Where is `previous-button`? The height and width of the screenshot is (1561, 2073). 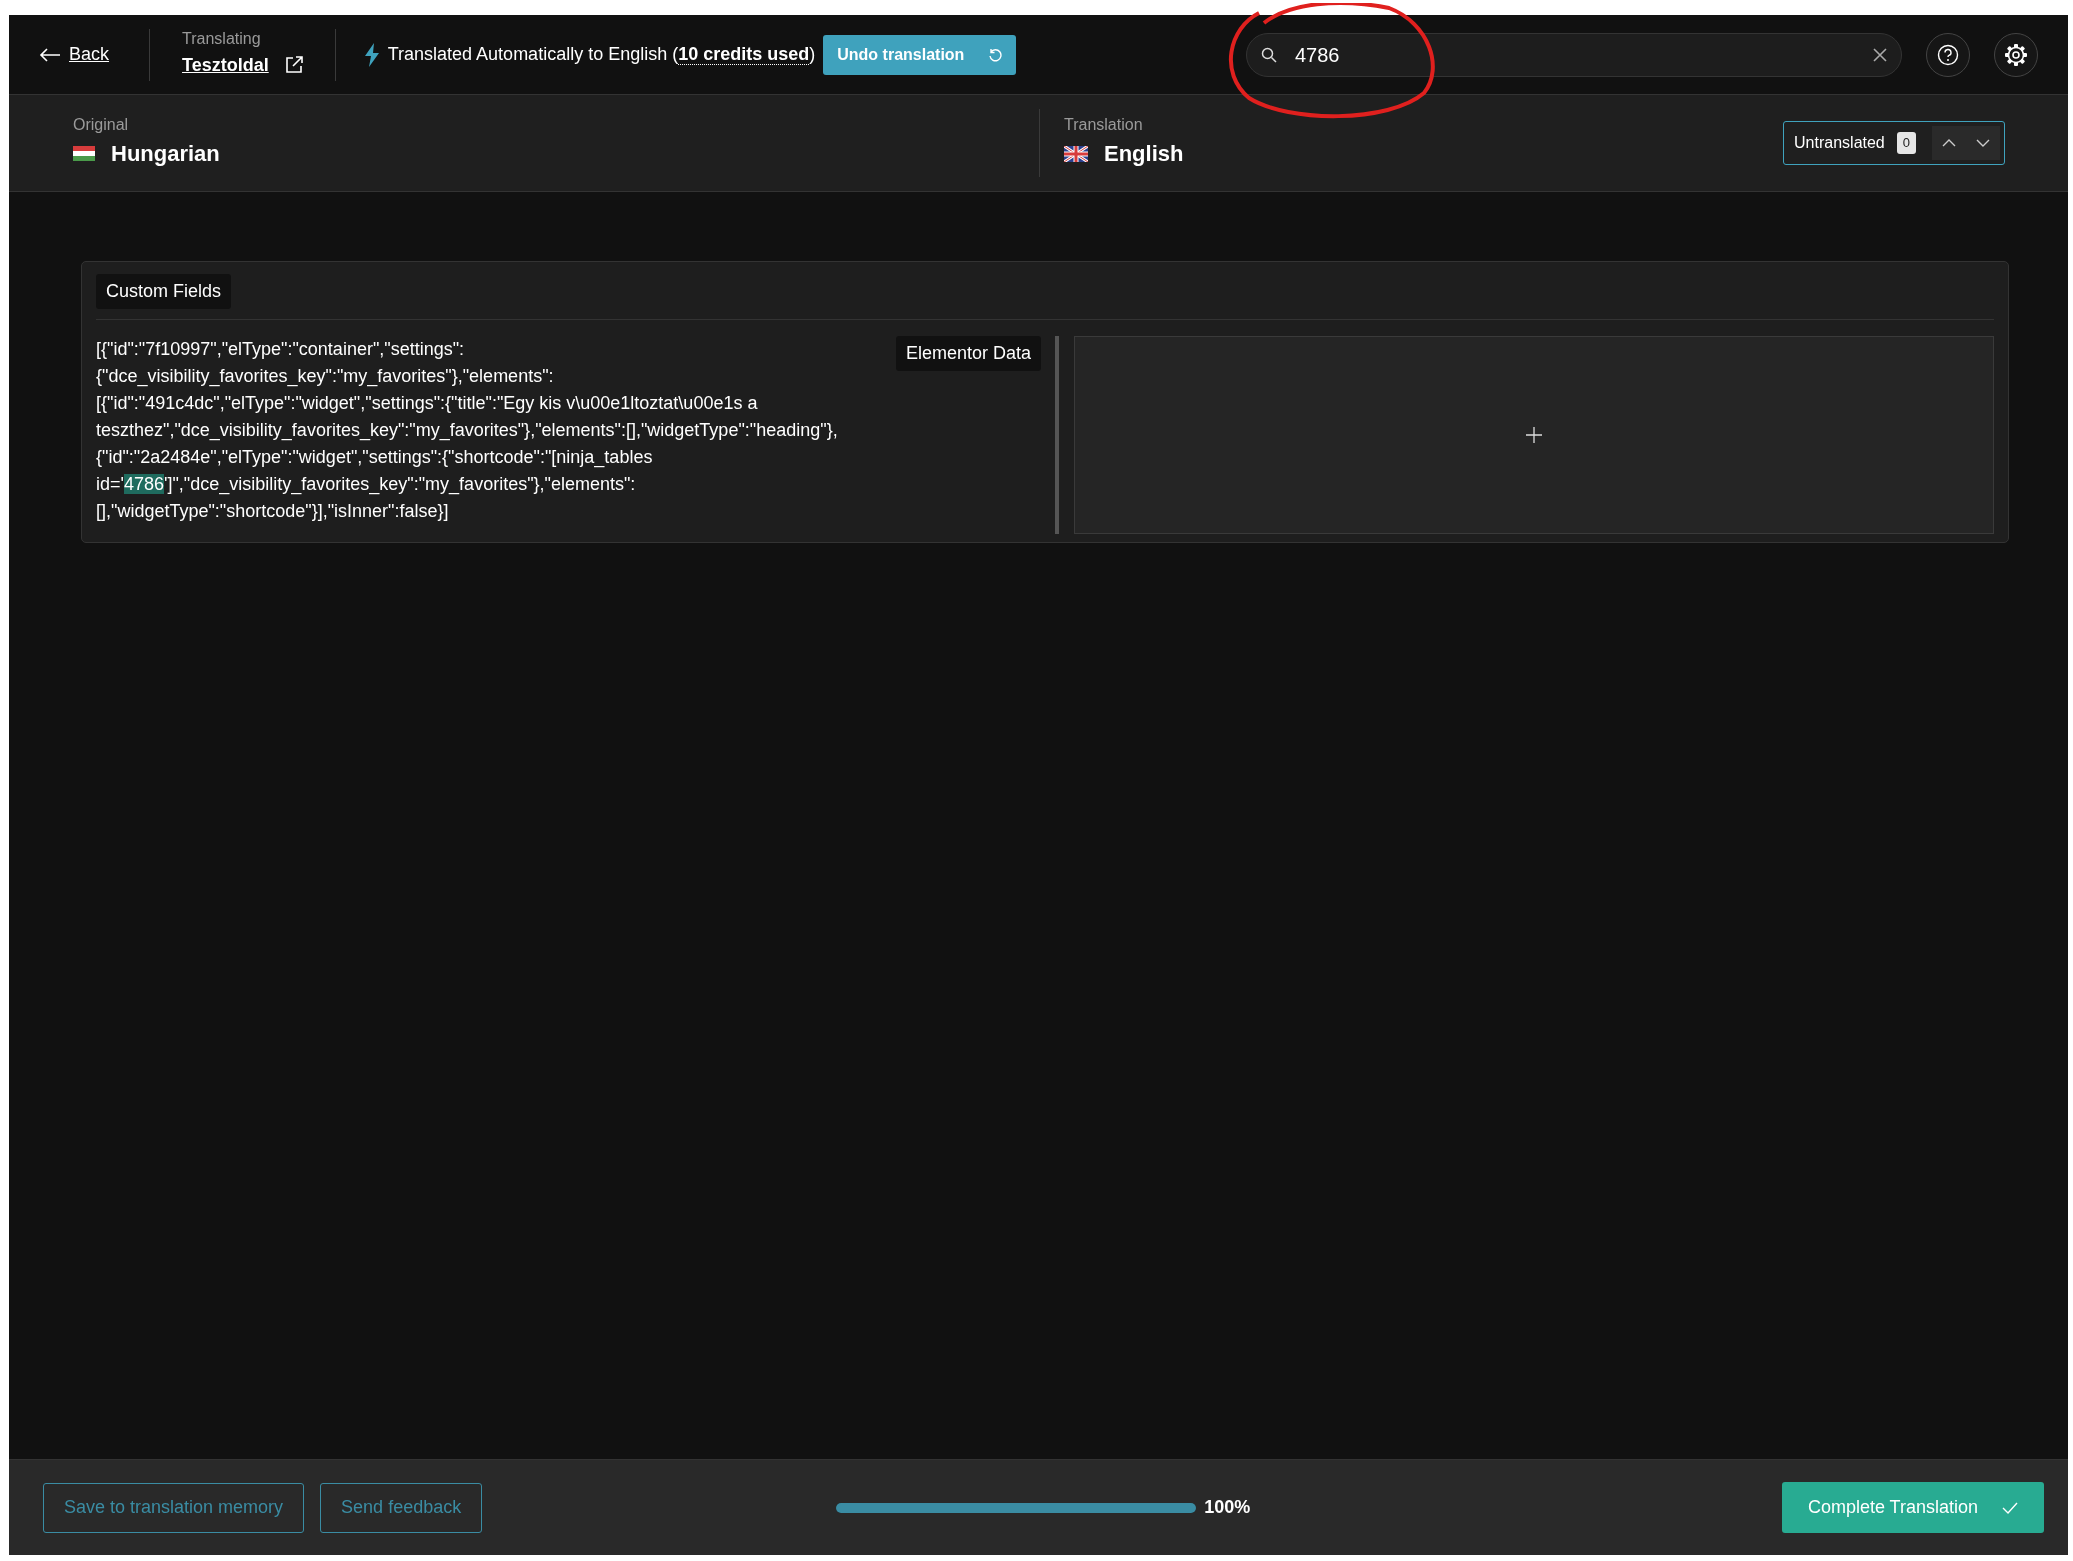 previous-button is located at coordinates (1949, 143).